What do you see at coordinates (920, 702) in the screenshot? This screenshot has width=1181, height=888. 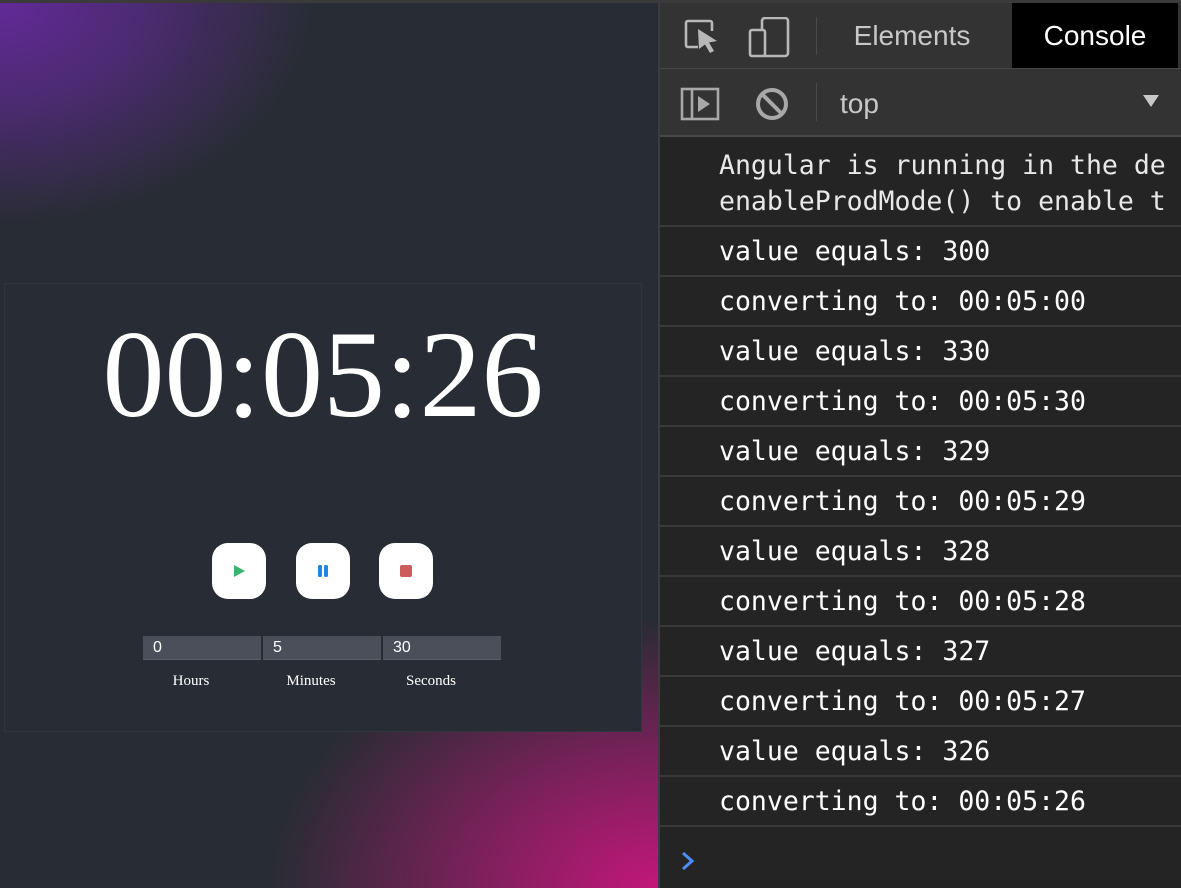 I see `console-message: converting to: 00:05:27` at bounding box center [920, 702].